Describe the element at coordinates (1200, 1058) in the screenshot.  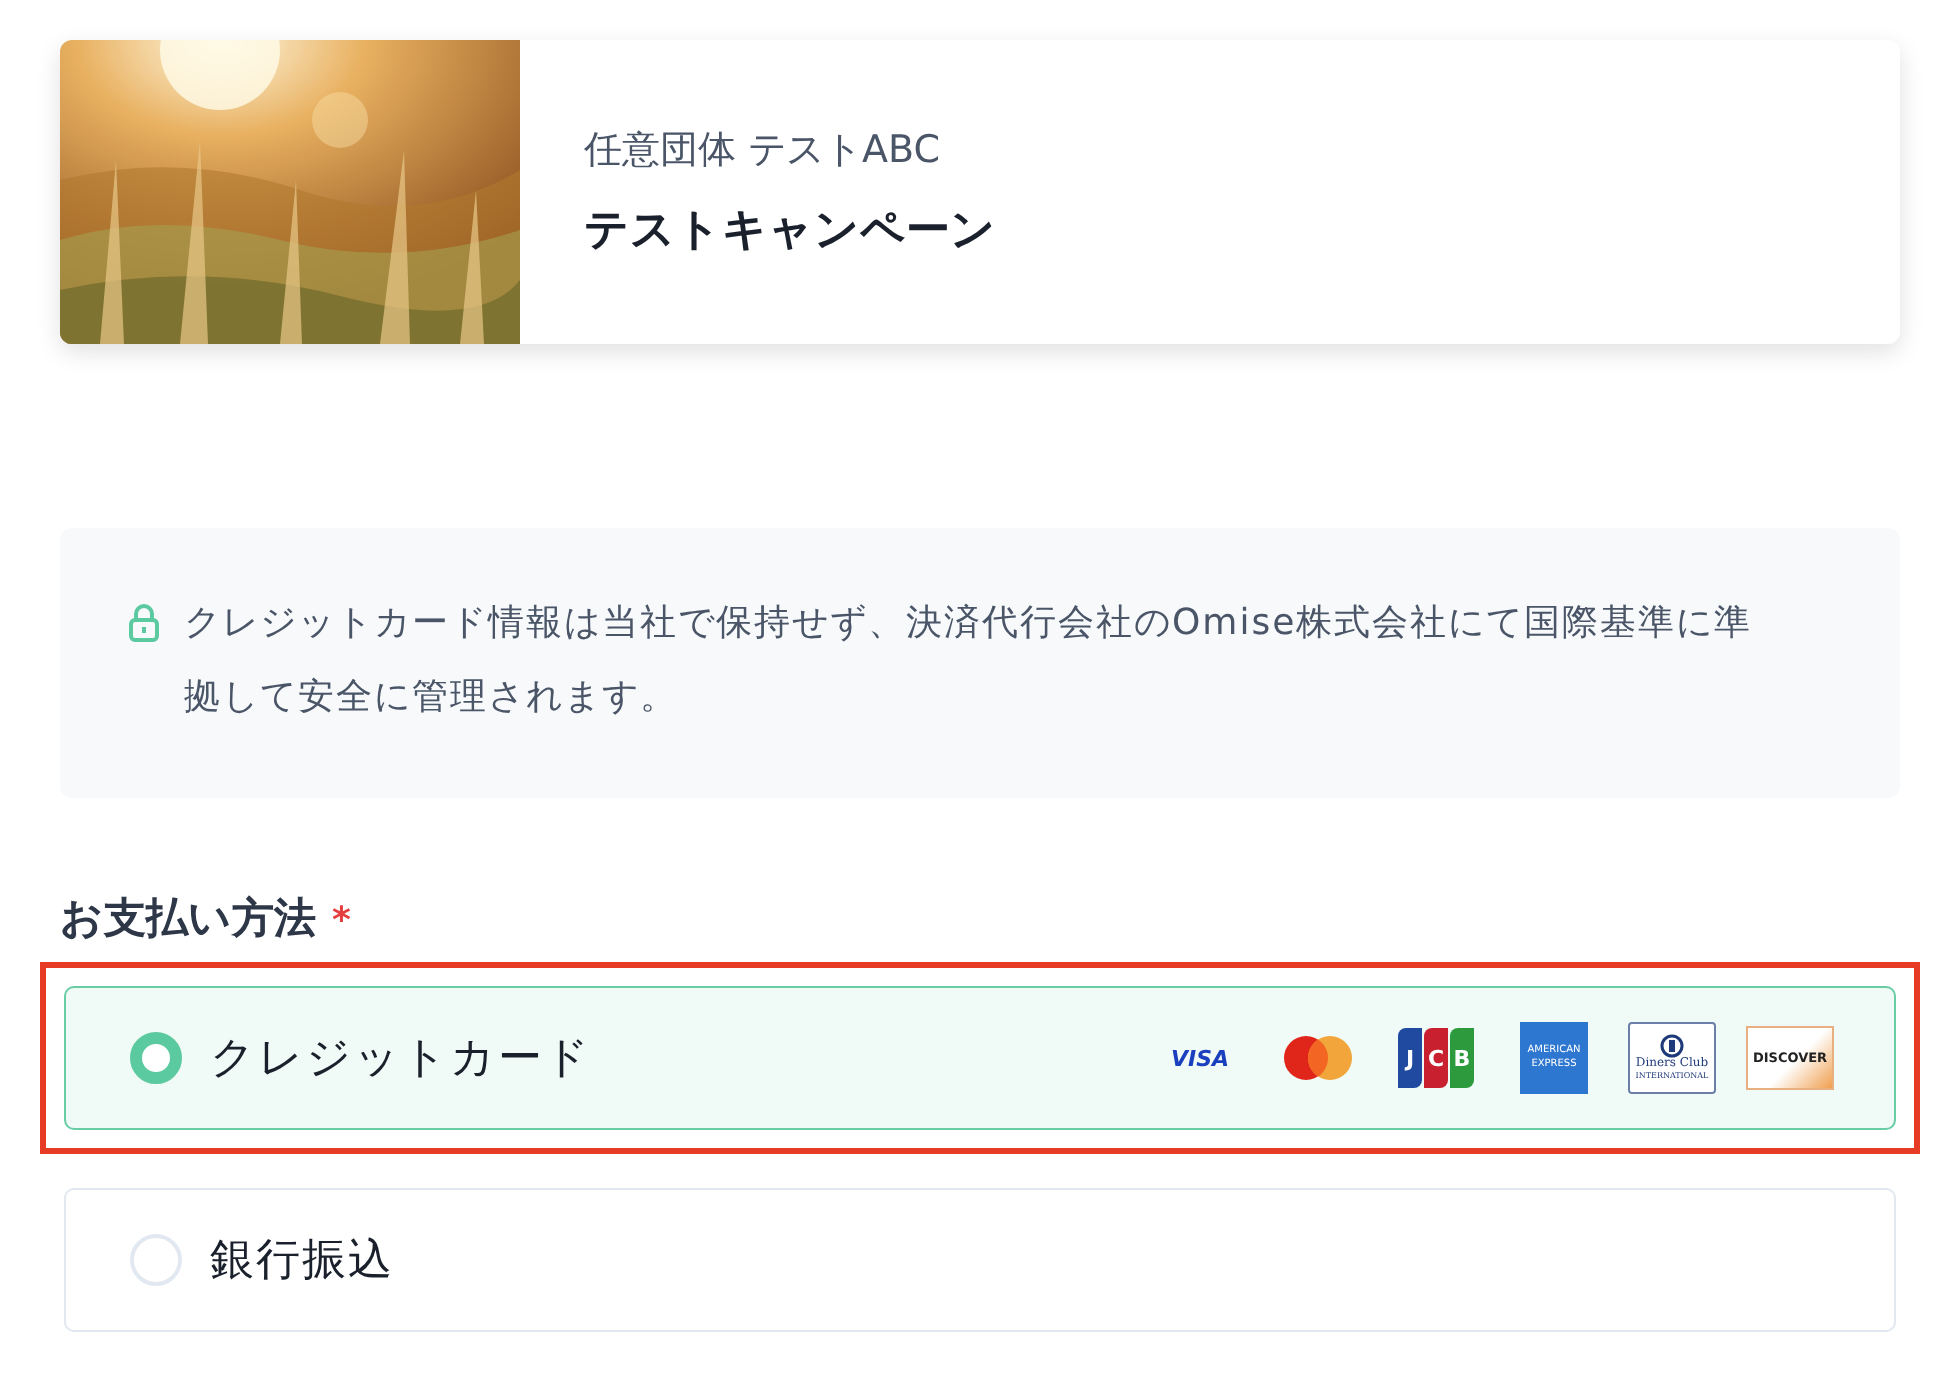
I see `visa-logo: VISA` at that location.